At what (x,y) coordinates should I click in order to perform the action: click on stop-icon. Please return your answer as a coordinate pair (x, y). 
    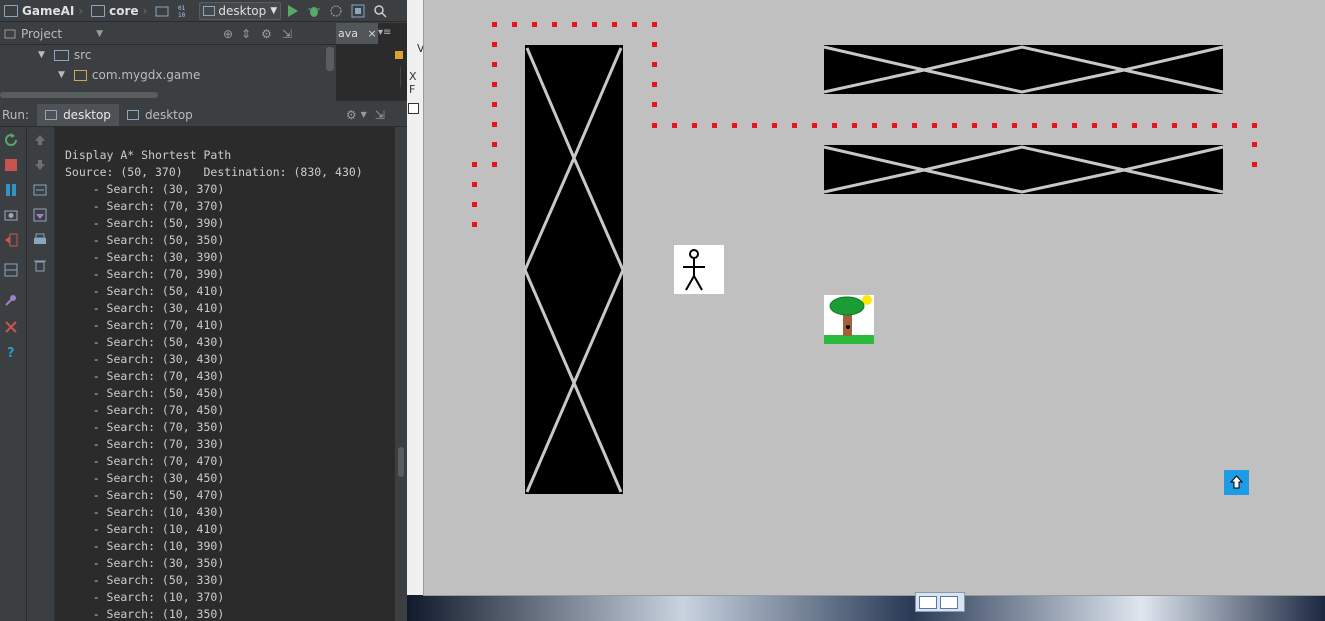
    Looking at the image, I should click on (11, 165).